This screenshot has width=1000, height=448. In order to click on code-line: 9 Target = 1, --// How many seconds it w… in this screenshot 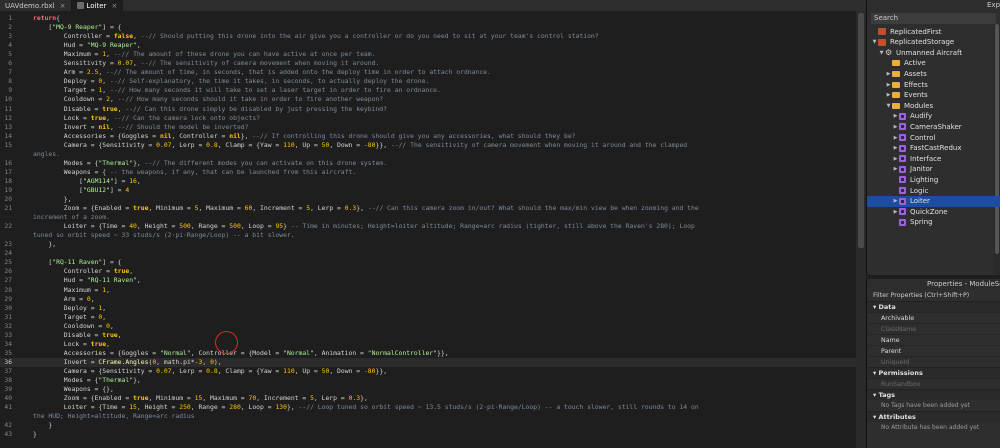, I will do `click(428, 90)`.